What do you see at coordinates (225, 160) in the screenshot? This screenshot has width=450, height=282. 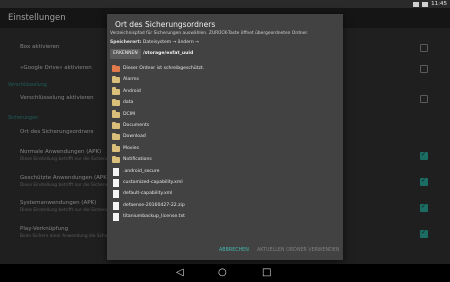 I see `list-item: Notifications` at bounding box center [225, 160].